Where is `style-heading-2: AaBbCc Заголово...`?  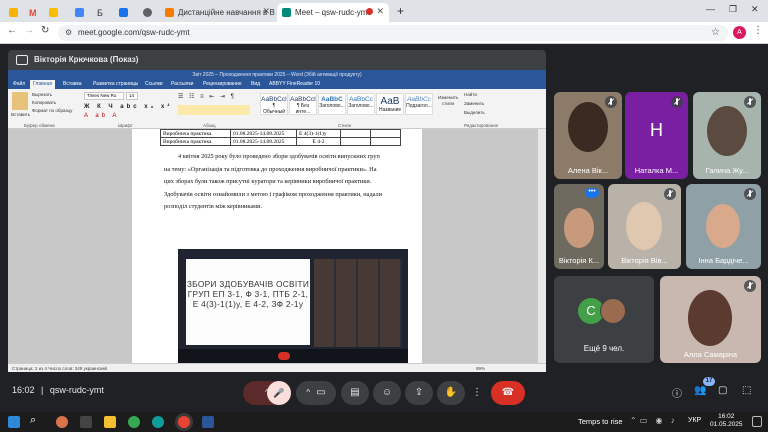
style-heading-2: AaBbCc Заголово... is located at coordinates (361, 104).